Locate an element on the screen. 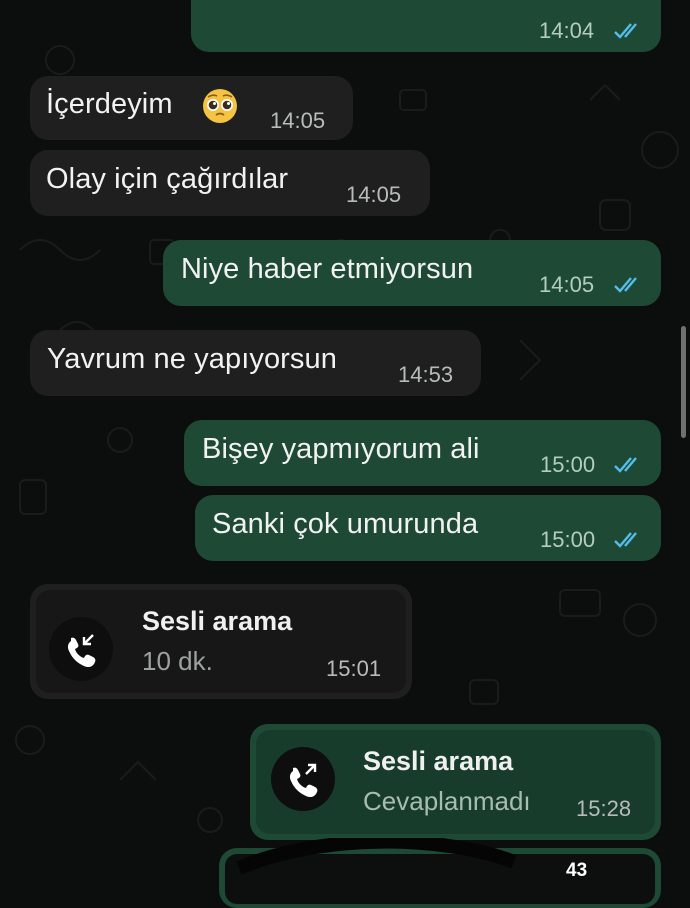 The height and width of the screenshot is (908, 690). outgoing-message-bubble-partial: 43 is located at coordinates (440, 873).